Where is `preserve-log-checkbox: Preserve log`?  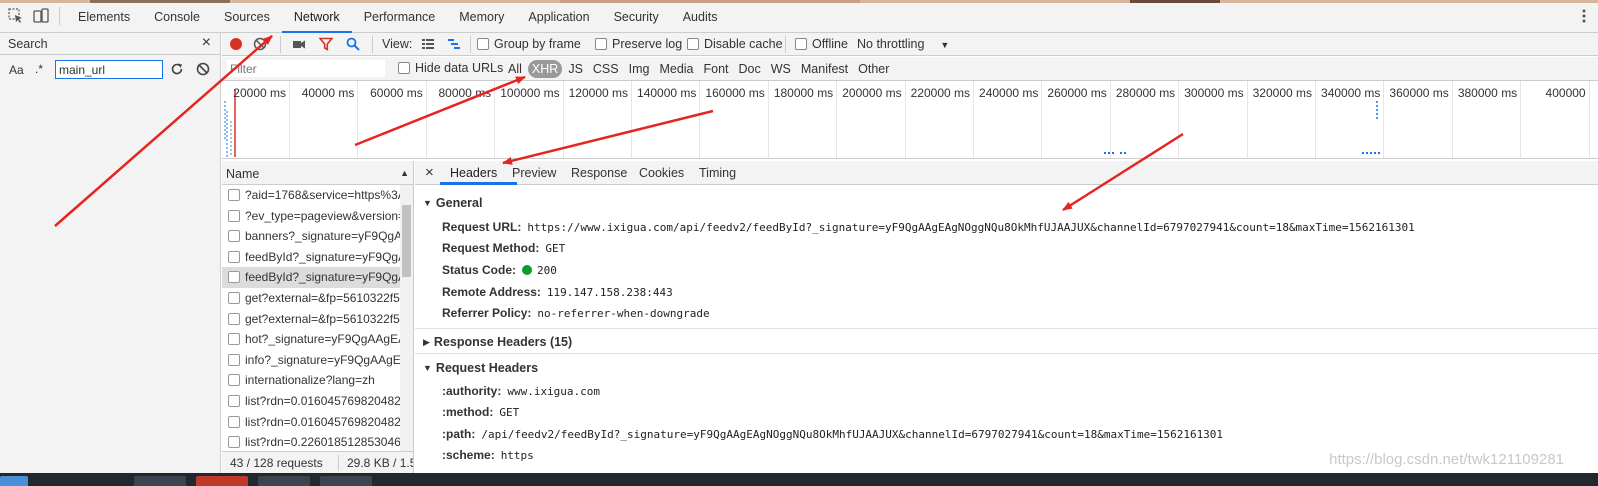
preserve-log-checkbox: Preserve log is located at coordinates (638, 44).